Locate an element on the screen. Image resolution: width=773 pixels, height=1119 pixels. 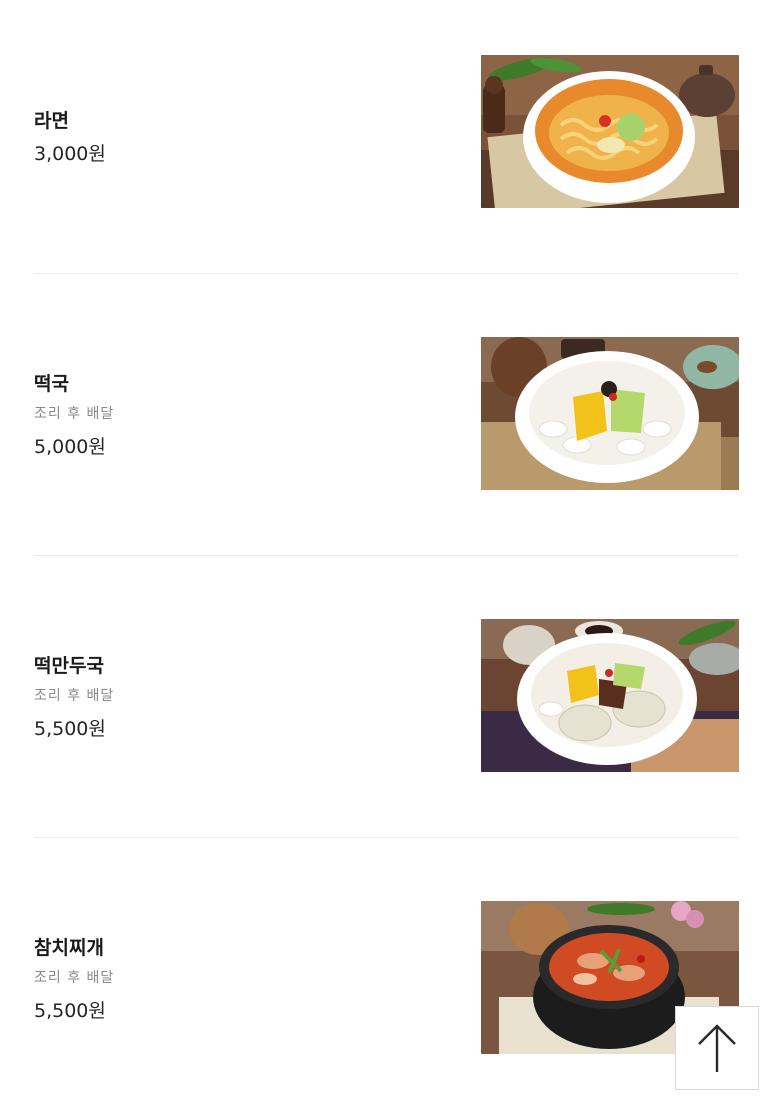
menu-item-name: 참치찌개 is located at coordinates (69, 947).